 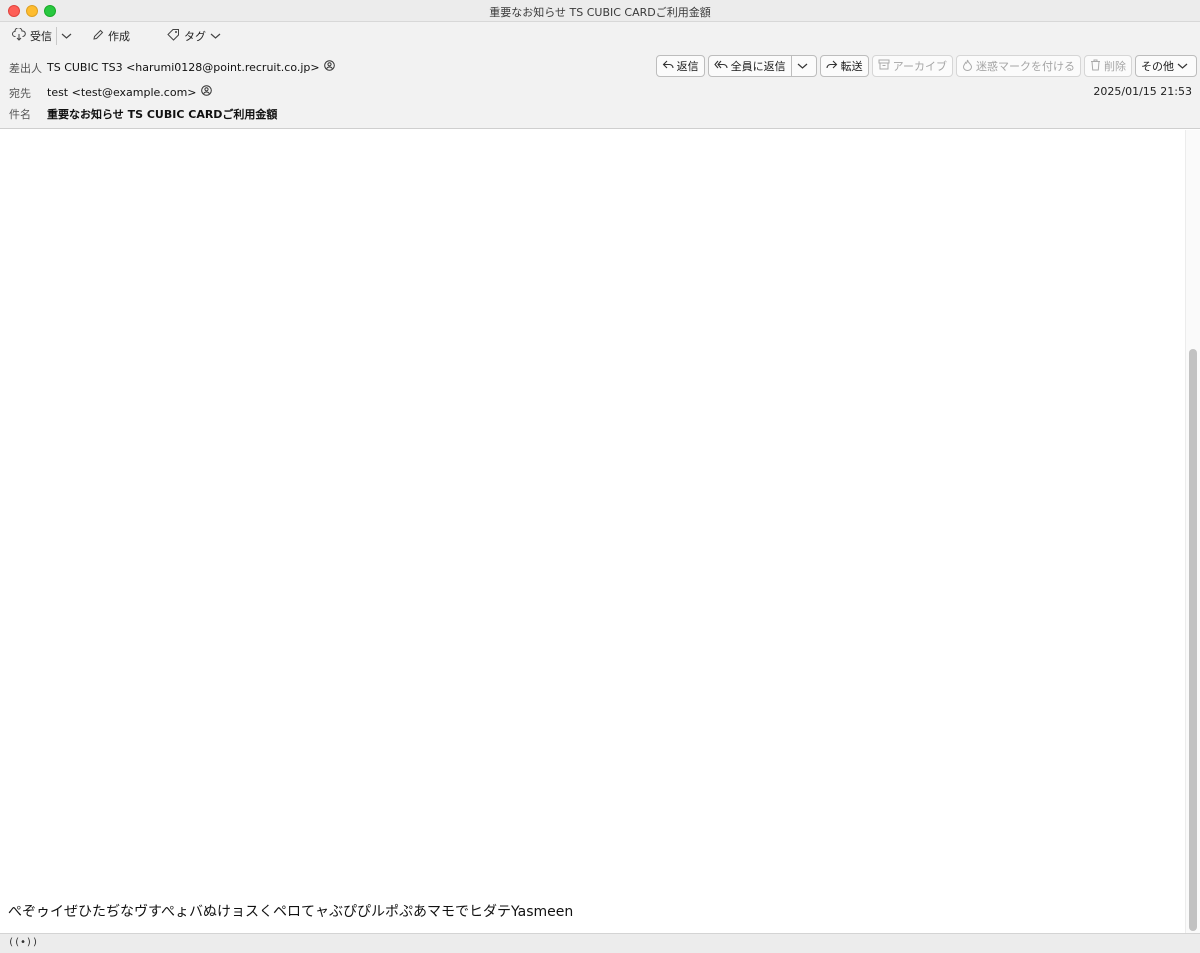 What do you see at coordinates (758, 66) in the screenshot?
I see `reply-all-label: 全員に返信` at bounding box center [758, 66].